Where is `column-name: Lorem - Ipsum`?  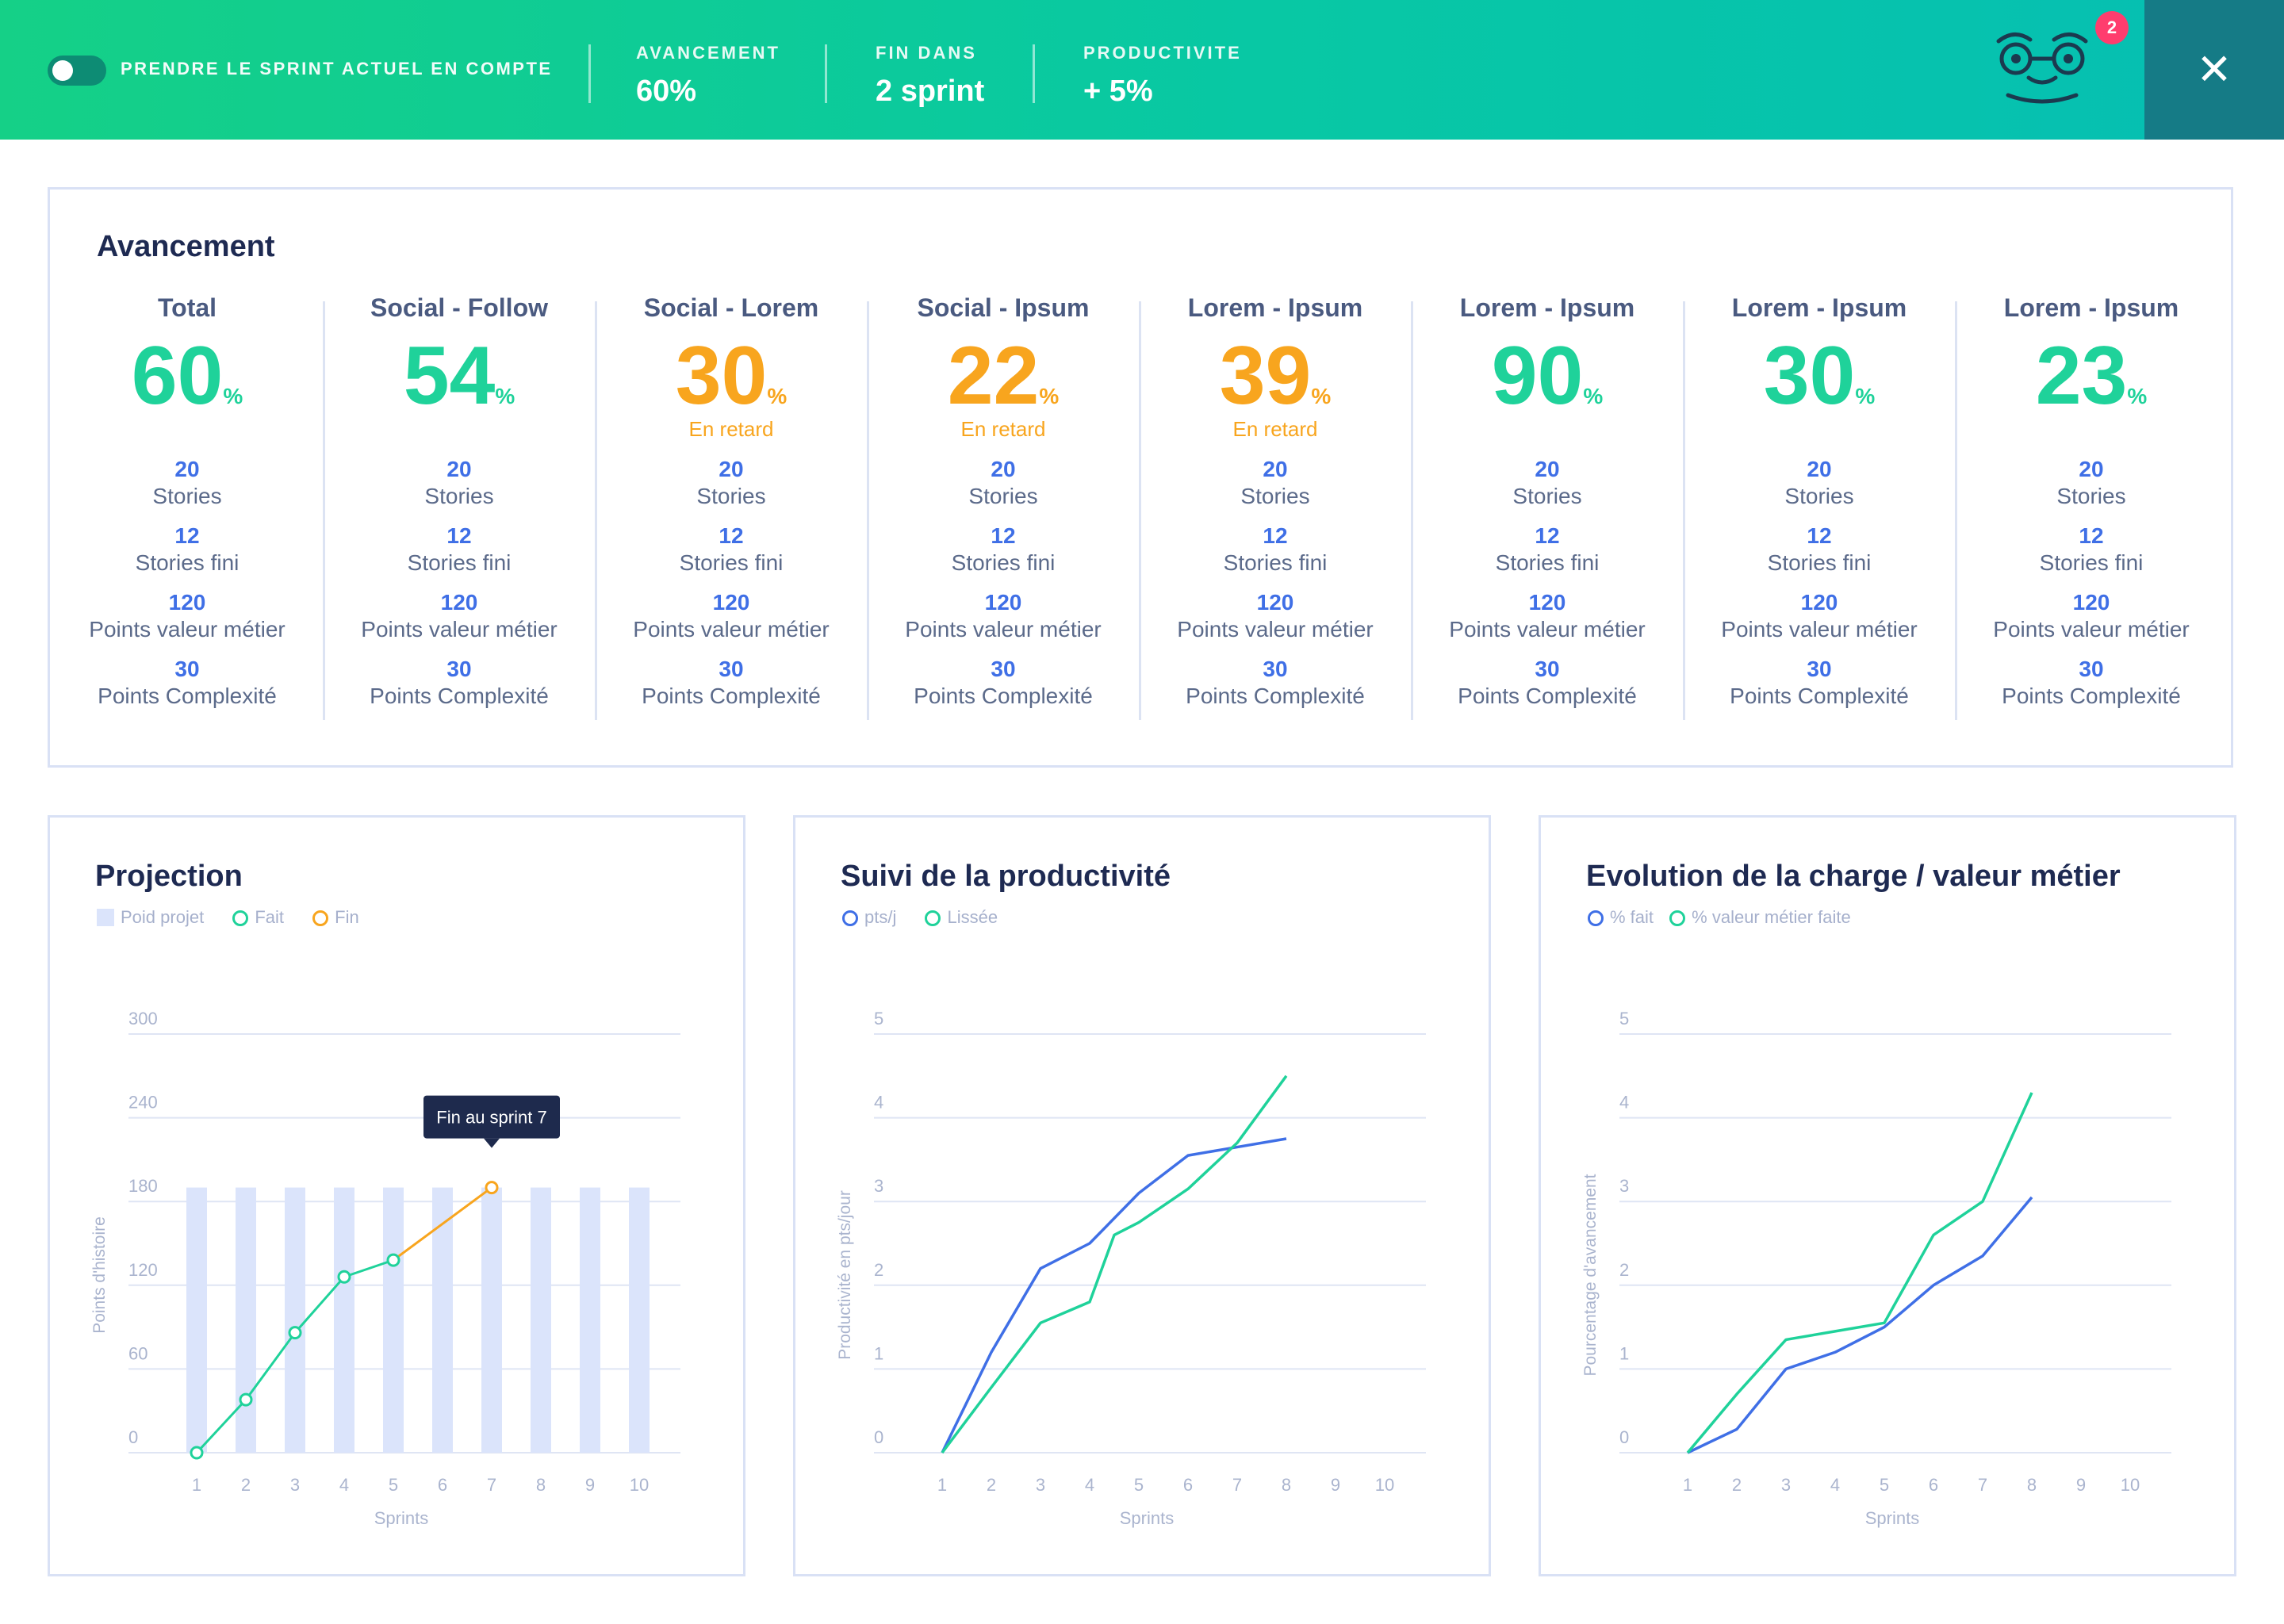 column-name: Lorem - Ipsum is located at coordinates (1547, 307).